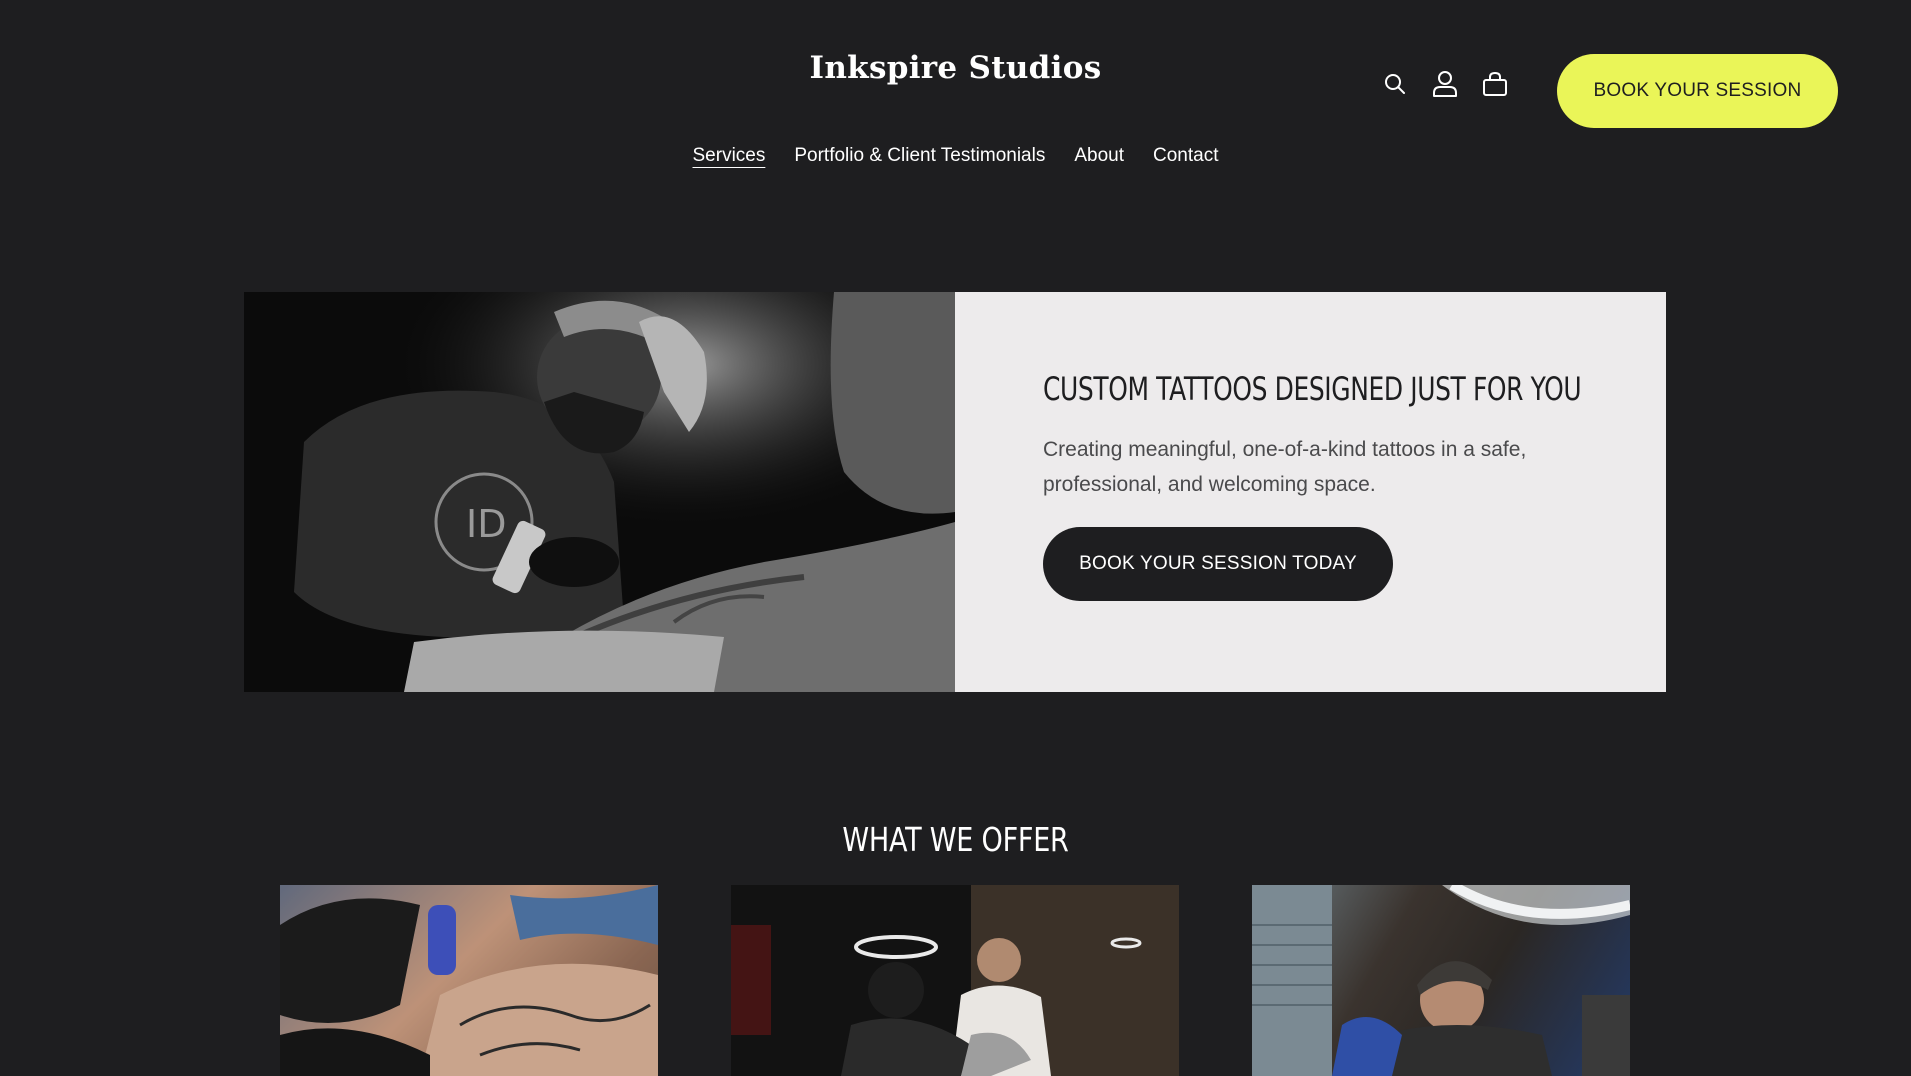 This screenshot has height=1076, width=1911. Describe the element at coordinates (1697, 91) in the screenshot. I see `book-session-button: BOOK YOUR SESSION` at that location.